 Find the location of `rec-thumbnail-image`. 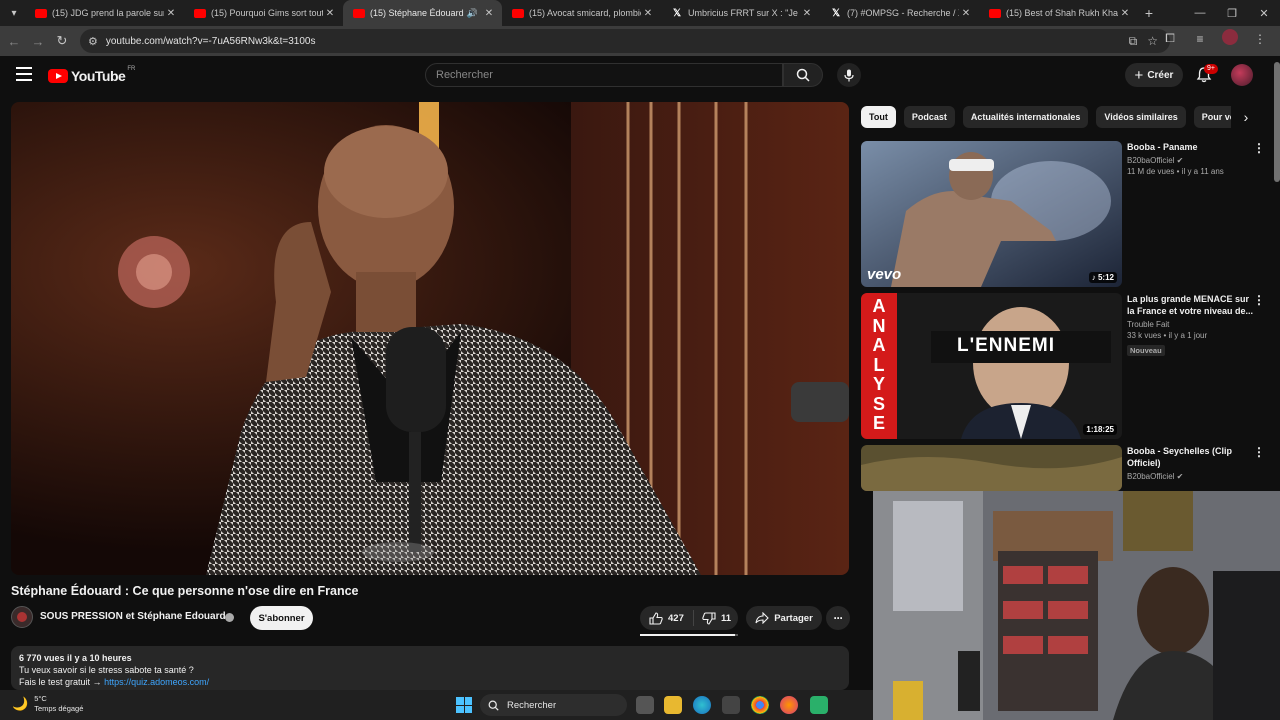

rec-thumbnail-image is located at coordinates (991, 468).